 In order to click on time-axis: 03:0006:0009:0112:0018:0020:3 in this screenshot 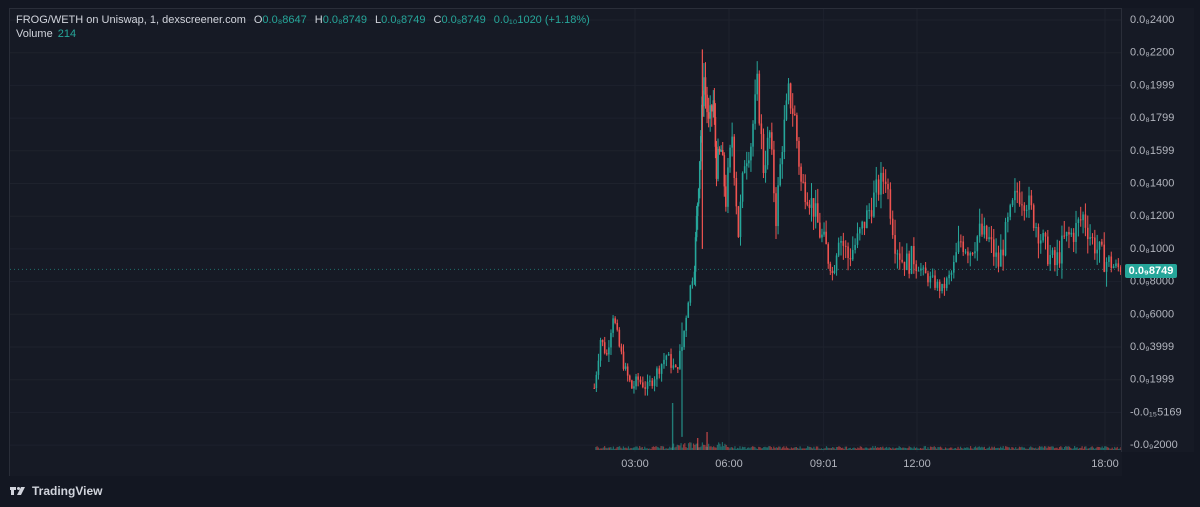, I will do `click(870, 464)`.